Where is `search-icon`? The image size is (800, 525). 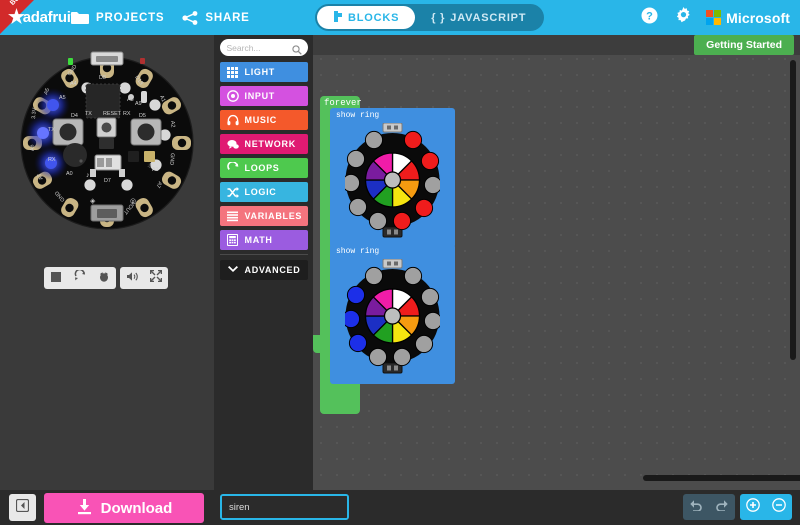 search-icon is located at coordinates (296, 51).